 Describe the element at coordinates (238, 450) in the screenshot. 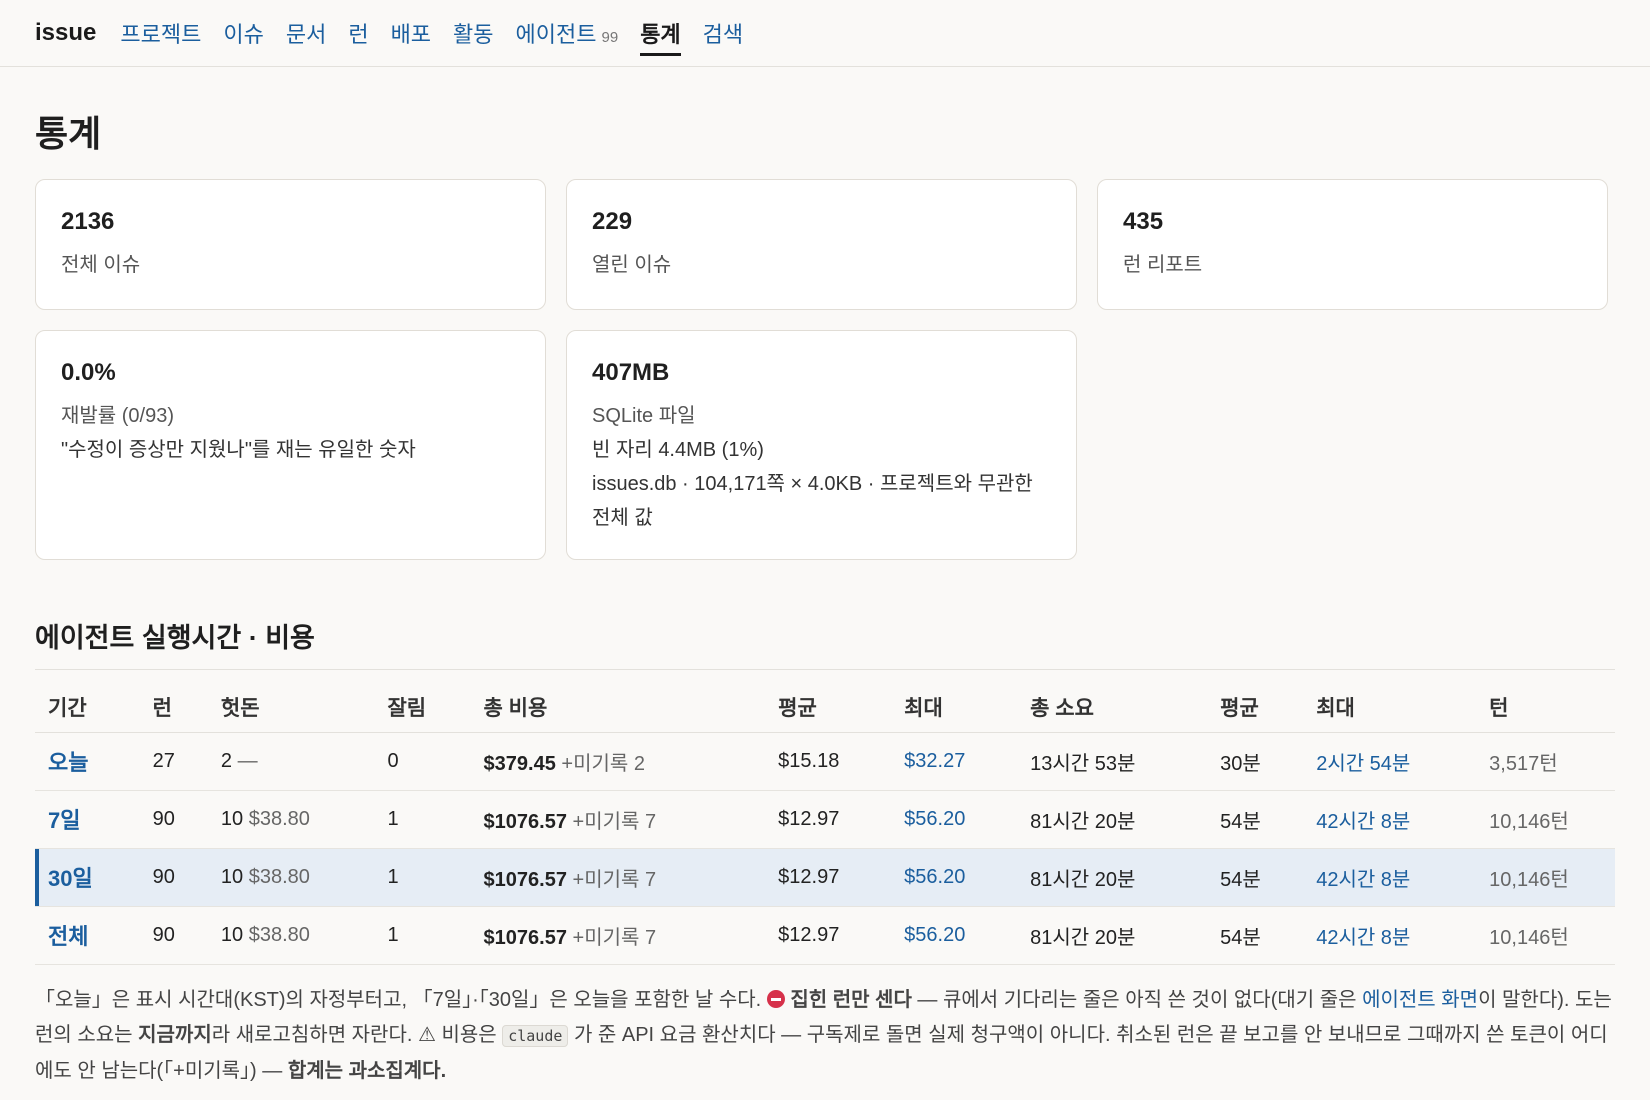

I see `stat-label: "수정이 증상만 지웠나"를 재는 유일한 숫자` at that location.